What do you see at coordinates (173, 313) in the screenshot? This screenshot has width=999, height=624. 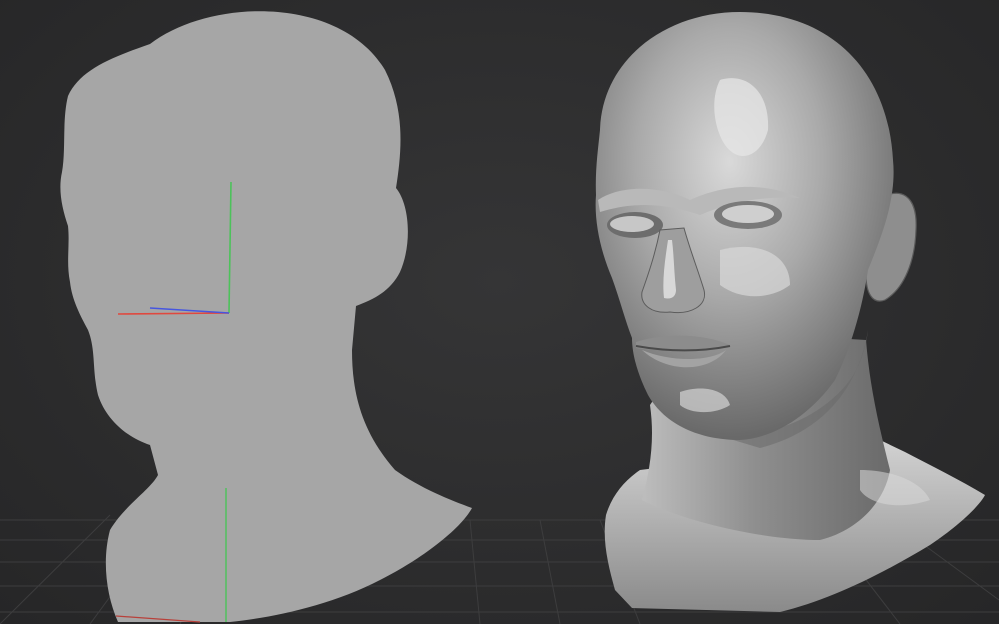 I see `gizmo-x-axis` at bounding box center [173, 313].